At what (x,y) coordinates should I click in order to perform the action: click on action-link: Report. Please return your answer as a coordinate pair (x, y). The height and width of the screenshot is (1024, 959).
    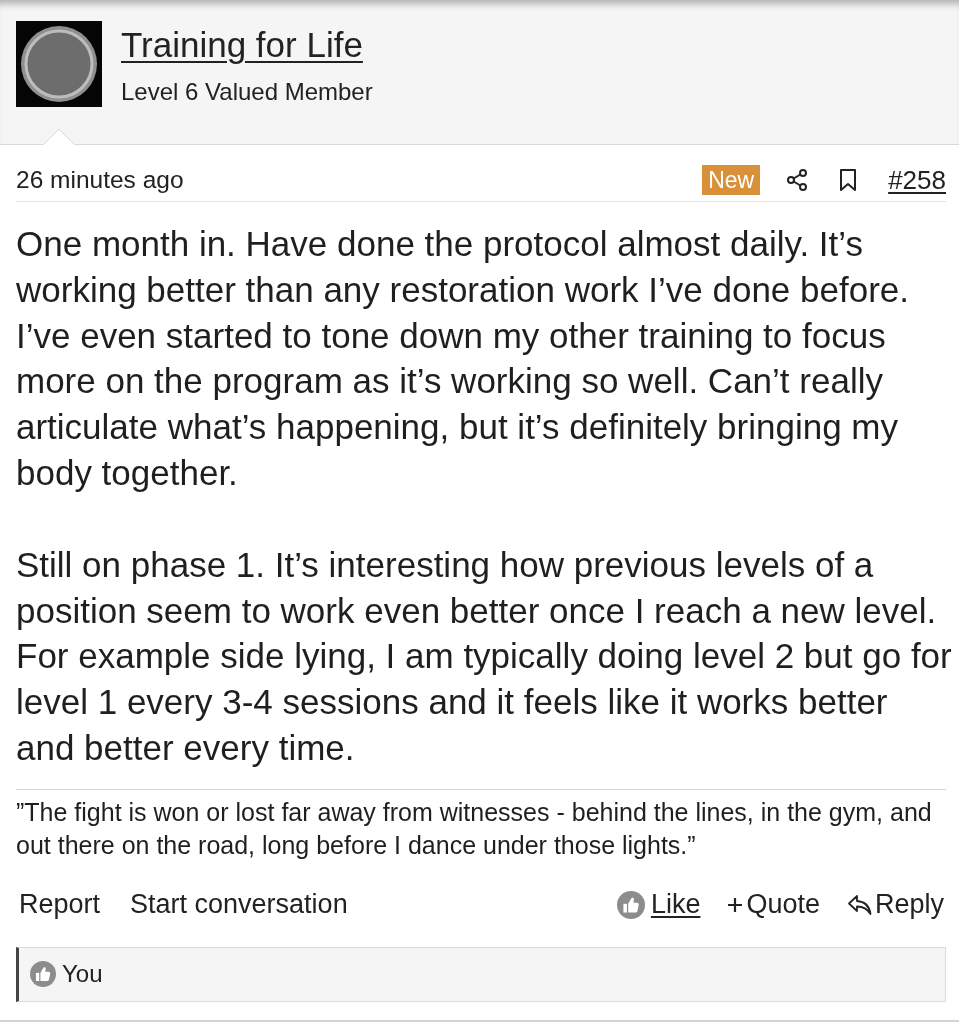
    Looking at the image, I should click on (60, 905).